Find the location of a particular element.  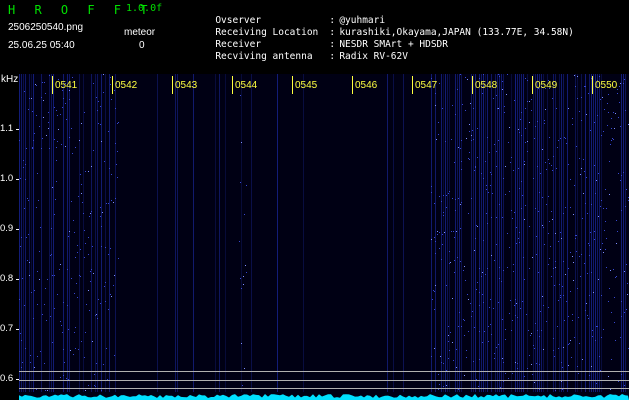

time-label: 0550 is located at coordinates (606, 85).